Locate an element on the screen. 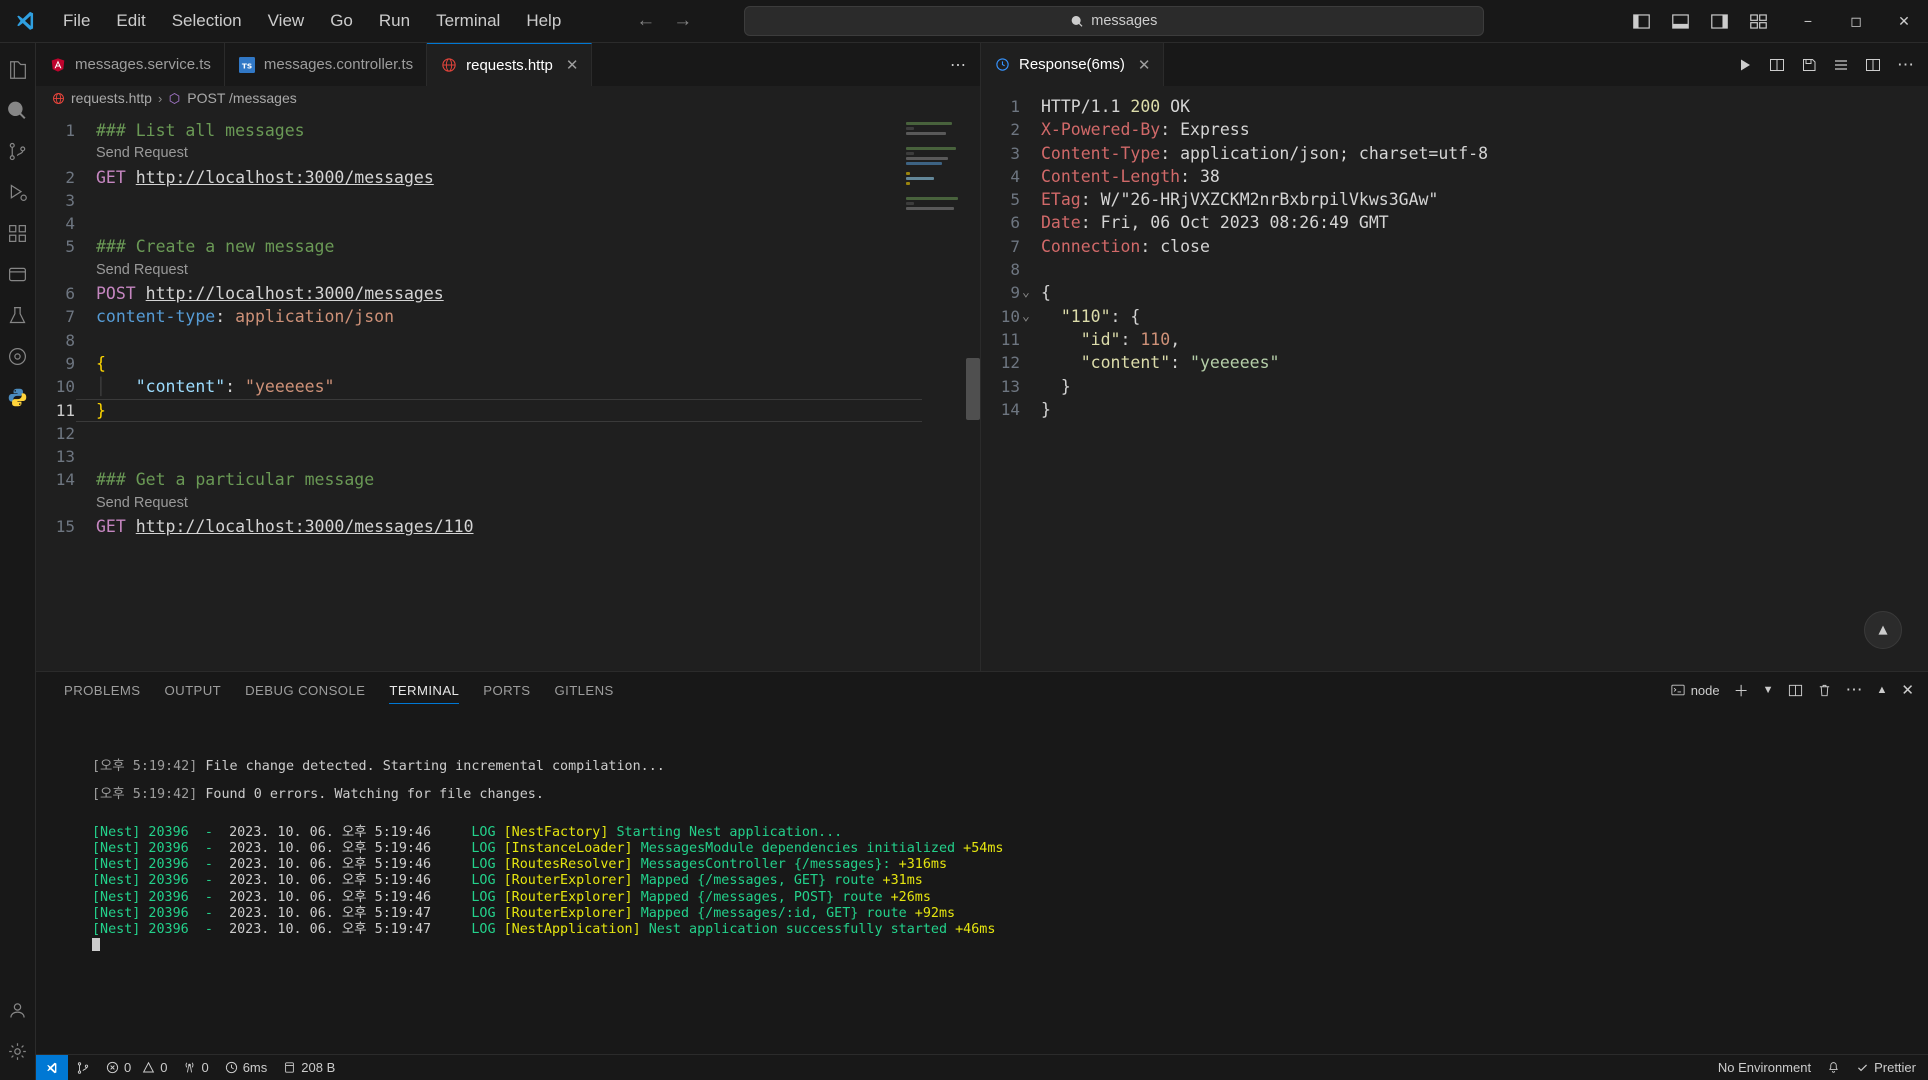 The width and height of the screenshot is (1928, 1080). fold-icon is located at coordinates (1841, 65).